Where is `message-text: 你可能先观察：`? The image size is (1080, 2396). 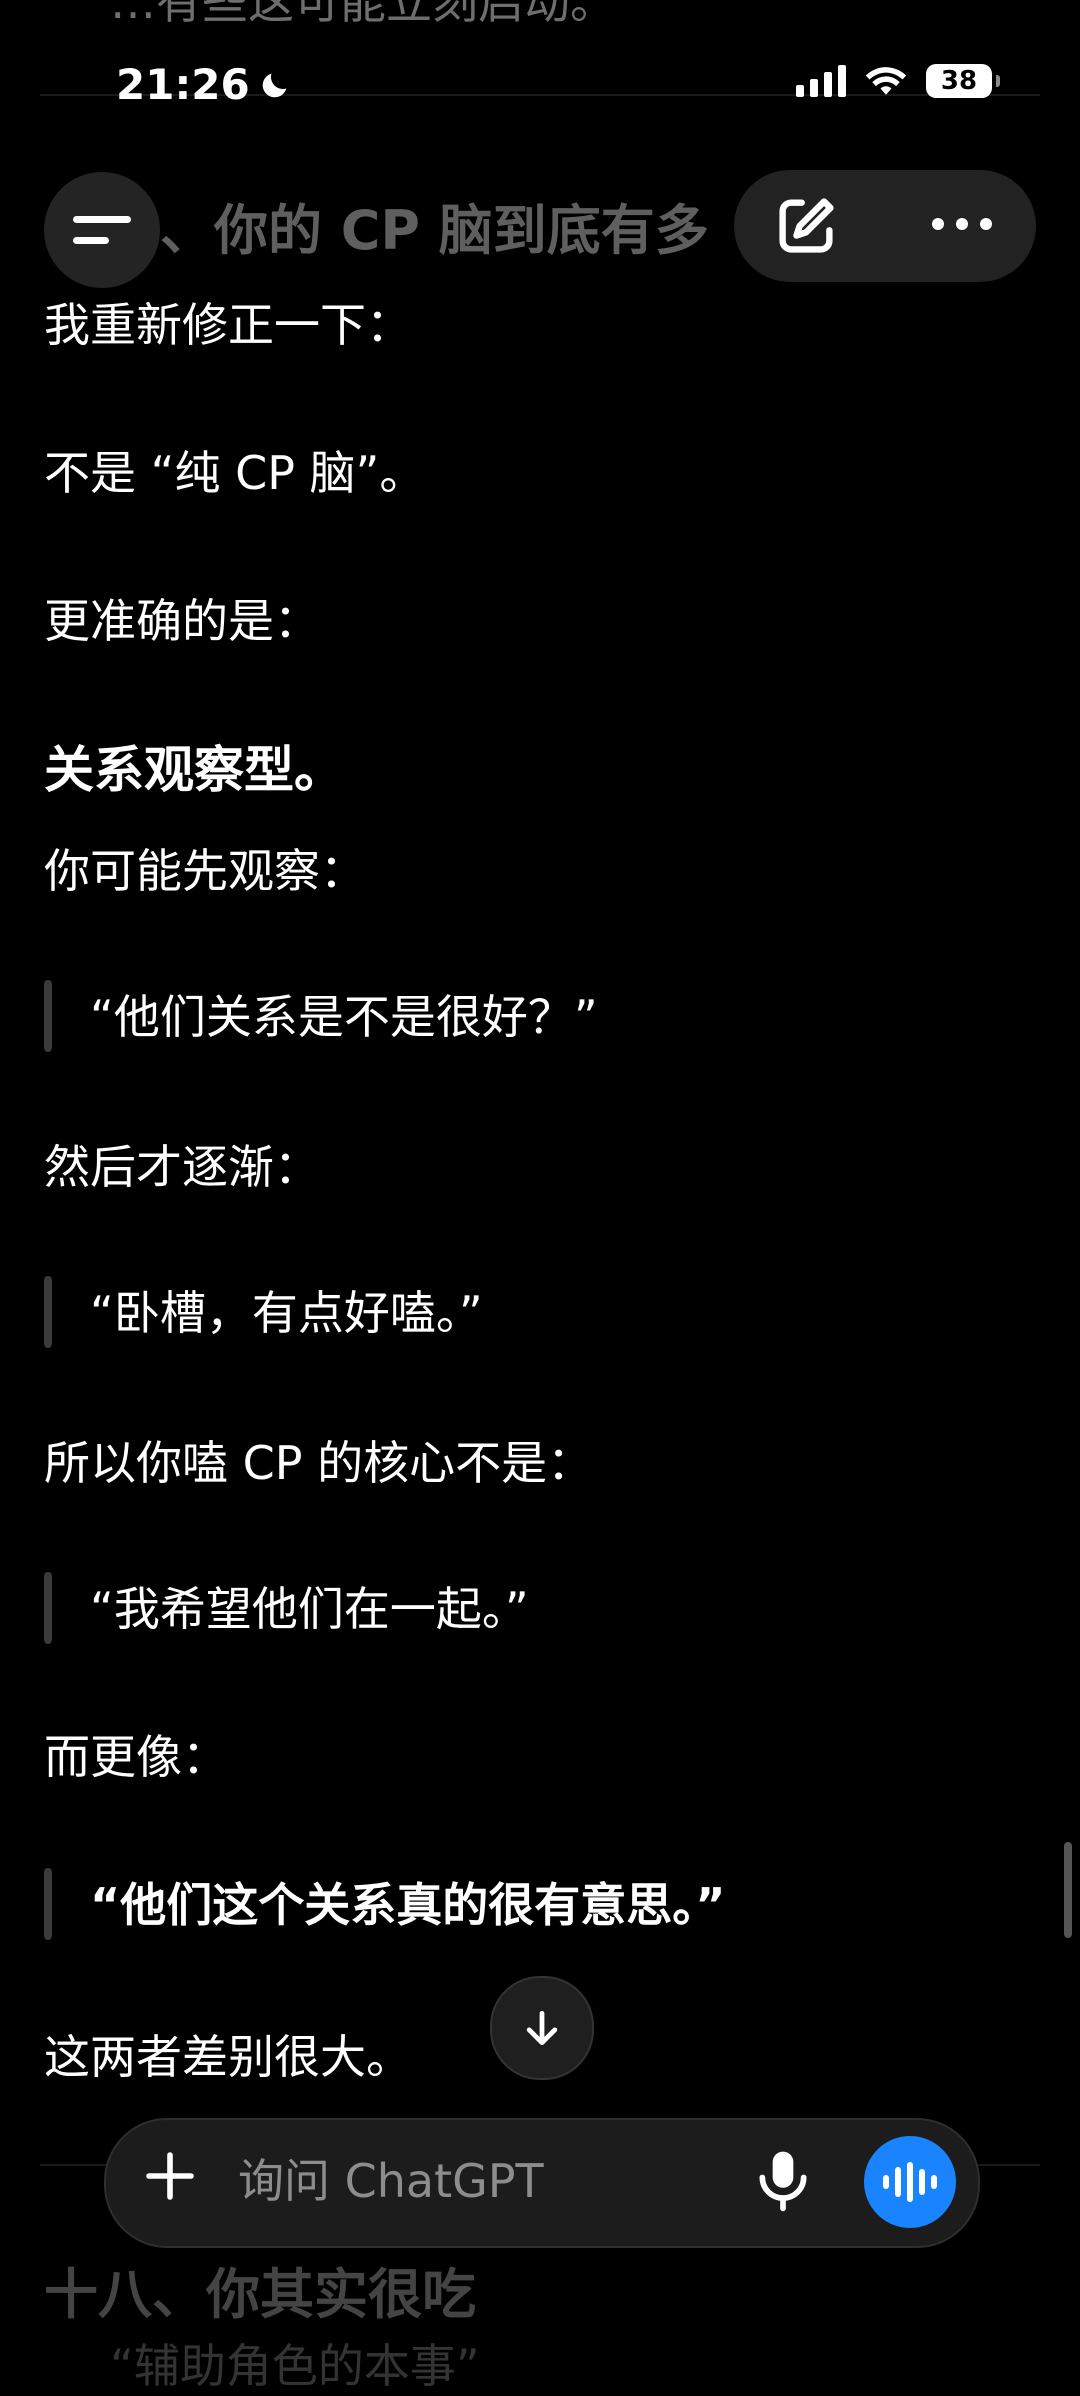
message-text: 你可能先观察： is located at coordinates (205, 871).